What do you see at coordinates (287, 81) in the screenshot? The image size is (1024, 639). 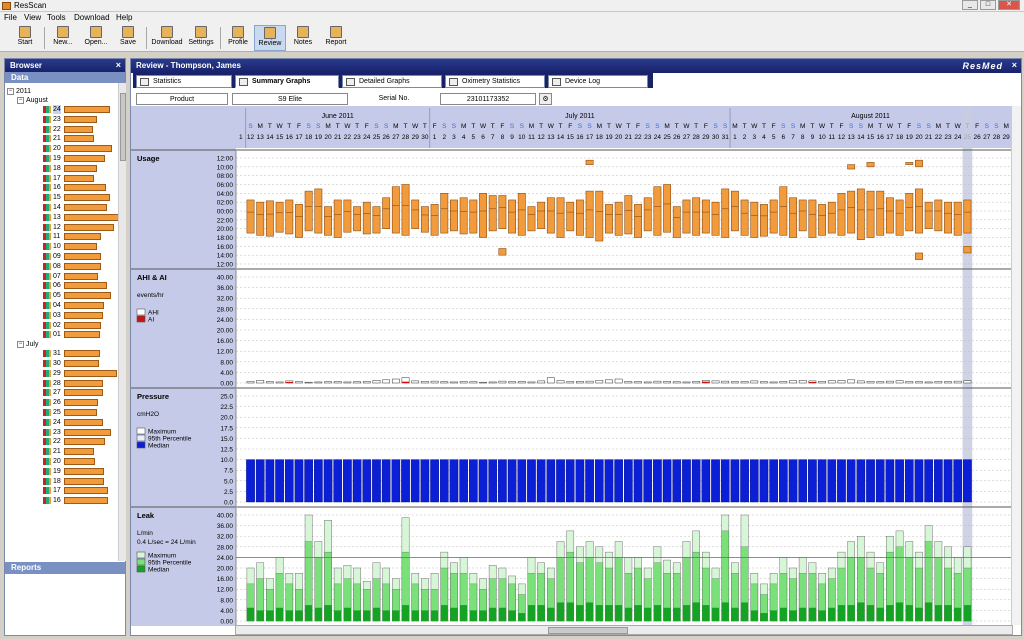 I see `tab-summary-graphs: Summary Graphs` at bounding box center [287, 81].